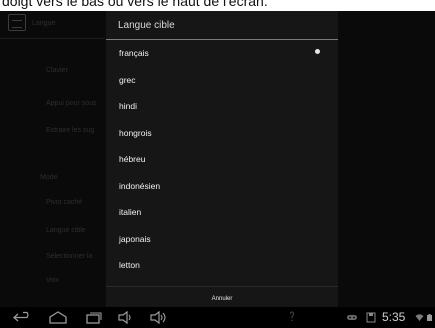  I want to click on option-label: italien, so click(130, 212).